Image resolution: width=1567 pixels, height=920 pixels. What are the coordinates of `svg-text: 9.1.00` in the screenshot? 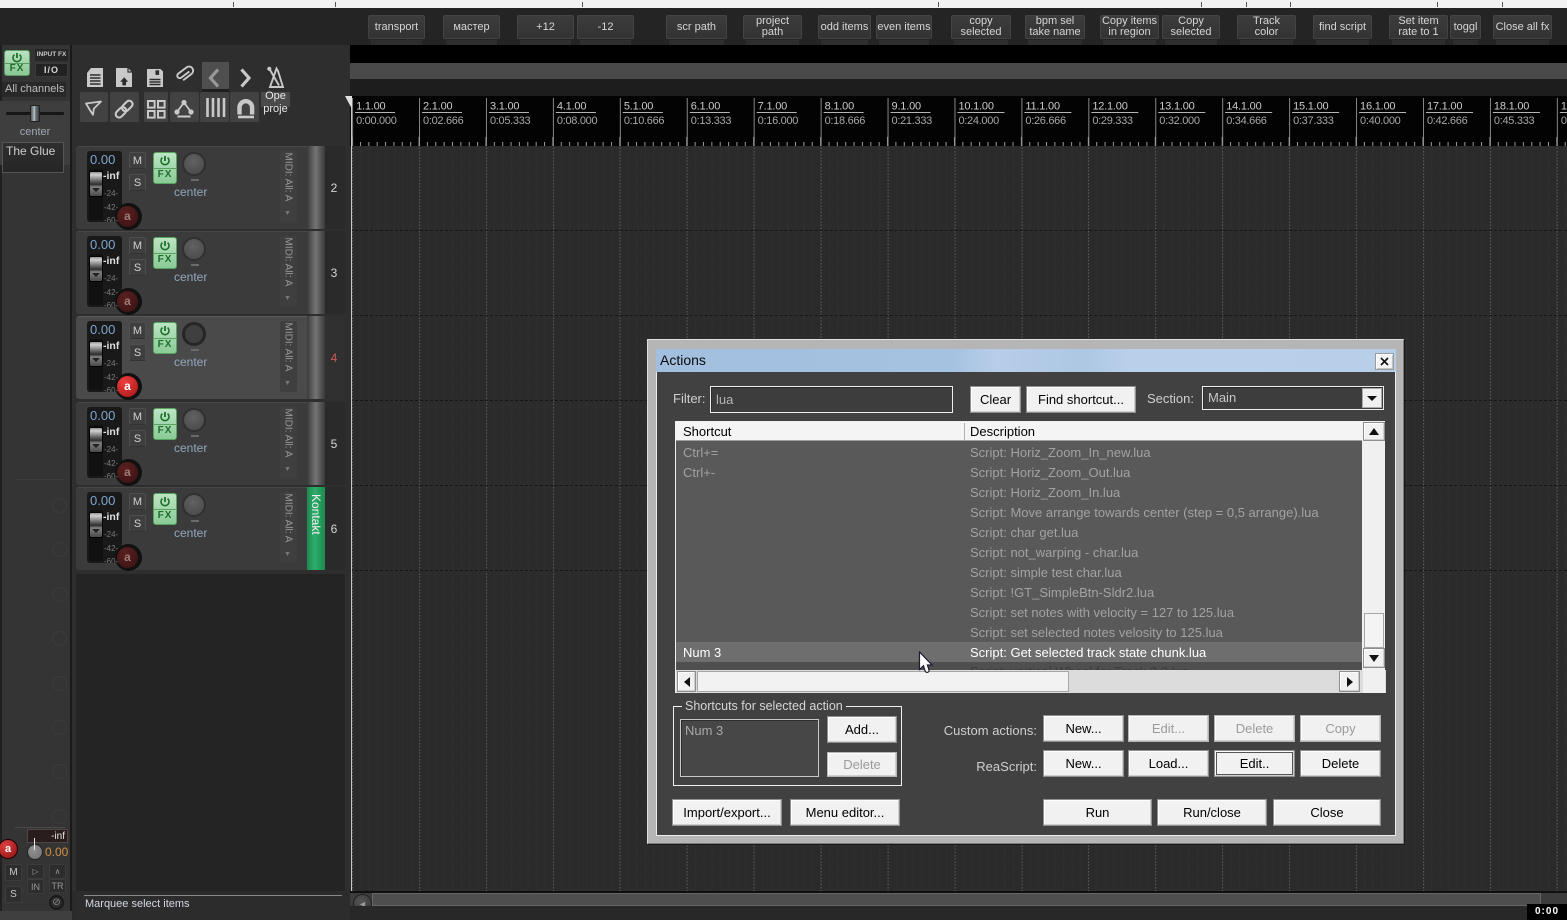 It's located at (906, 107).